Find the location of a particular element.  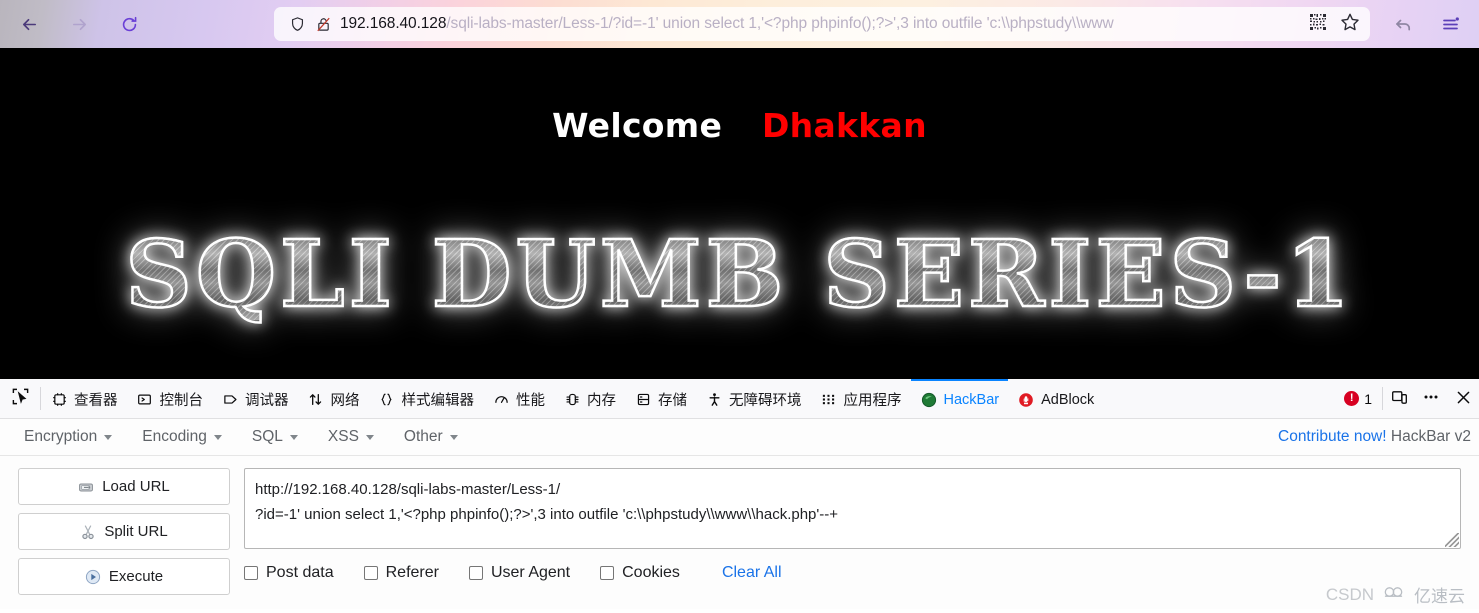

button-label: Split URL is located at coordinates (136, 531).